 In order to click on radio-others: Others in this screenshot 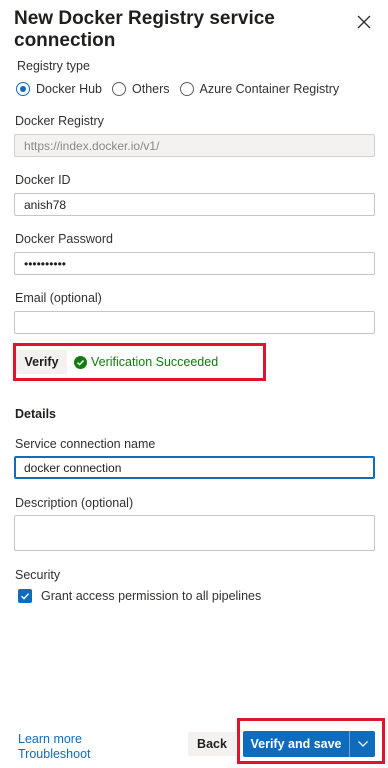, I will do `click(141, 89)`.